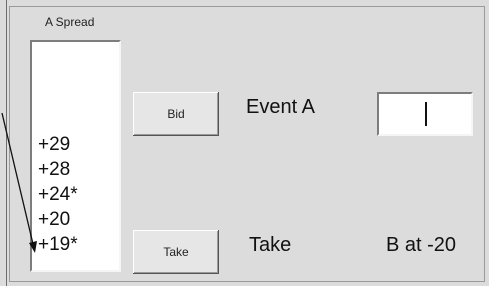 The height and width of the screenshot is (286, 489). I want to click on pointer-arrow, so click(19, 182).